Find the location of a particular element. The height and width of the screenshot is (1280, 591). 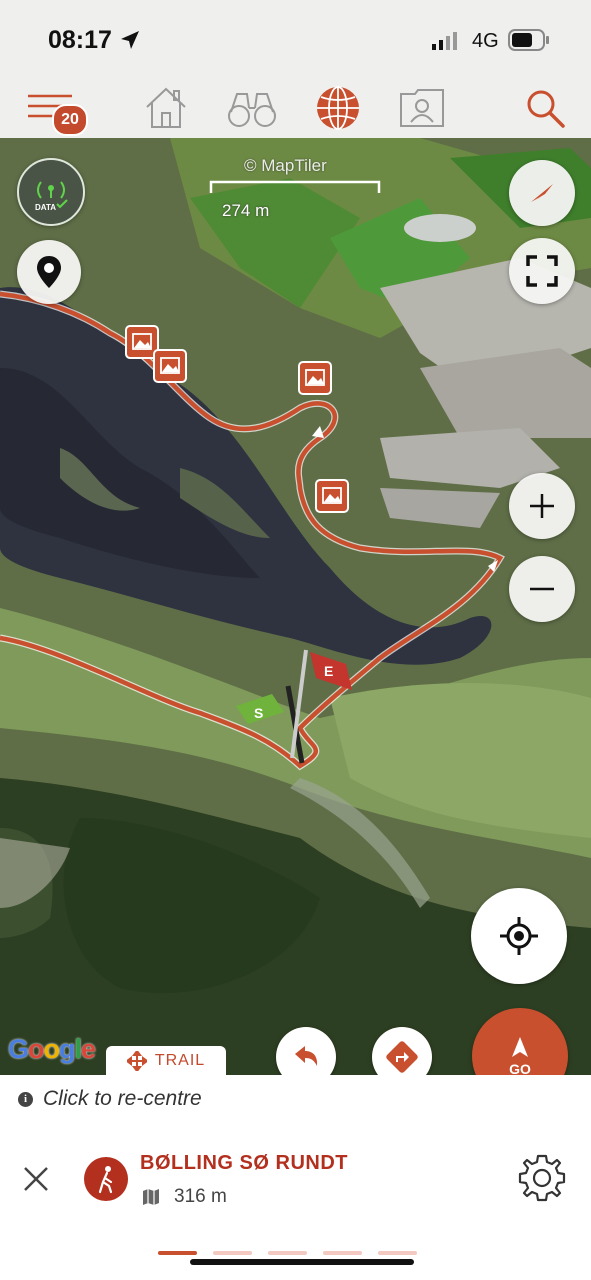

my-location-pin-button is located at coordinates (49, 272).